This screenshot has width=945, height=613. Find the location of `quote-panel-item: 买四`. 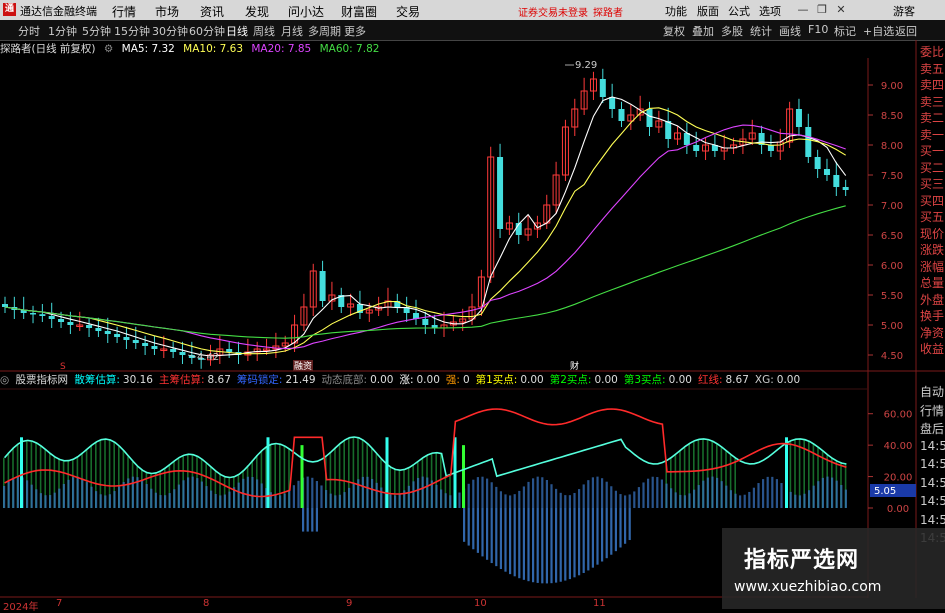

quote-panel-item: 买四 is located at coordinates (932, 201).